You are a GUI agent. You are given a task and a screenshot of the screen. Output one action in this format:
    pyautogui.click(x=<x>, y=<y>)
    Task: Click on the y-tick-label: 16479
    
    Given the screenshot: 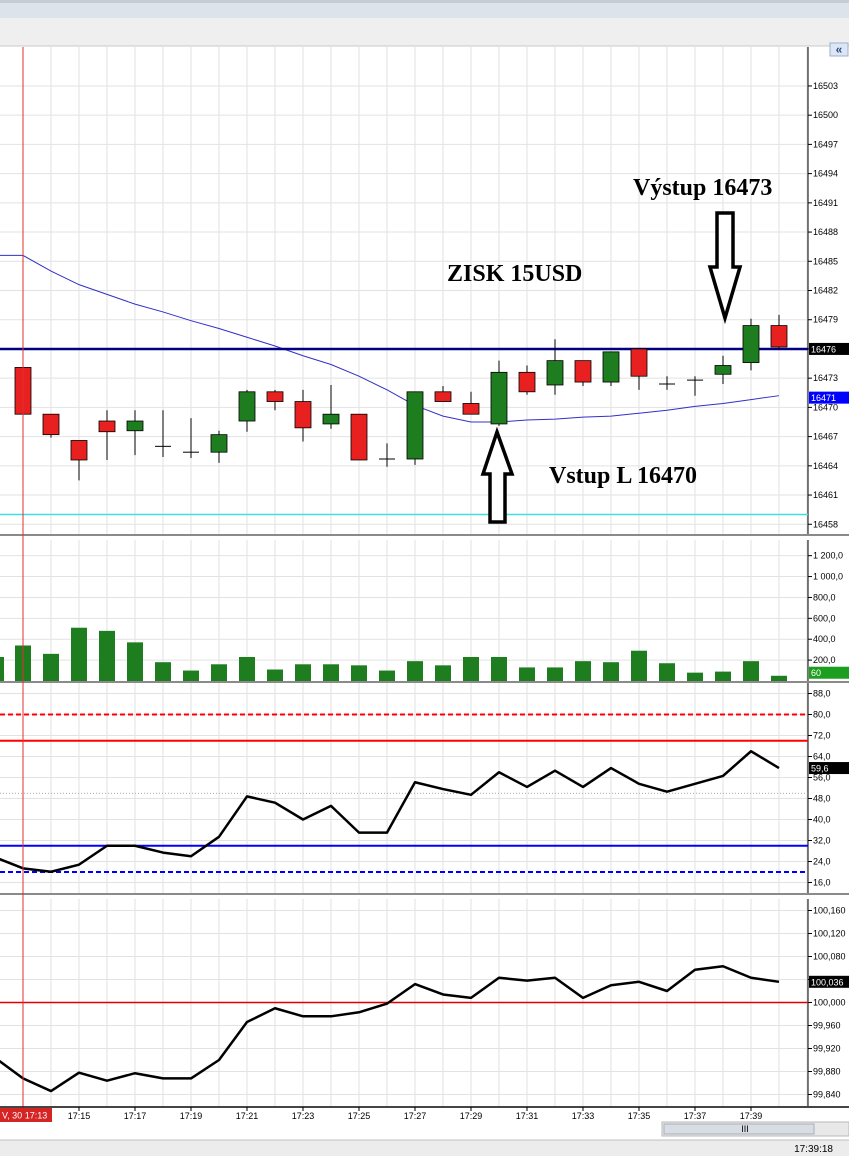 What is the action you would take?
    pyautogui.click(x=825, y=320)
    